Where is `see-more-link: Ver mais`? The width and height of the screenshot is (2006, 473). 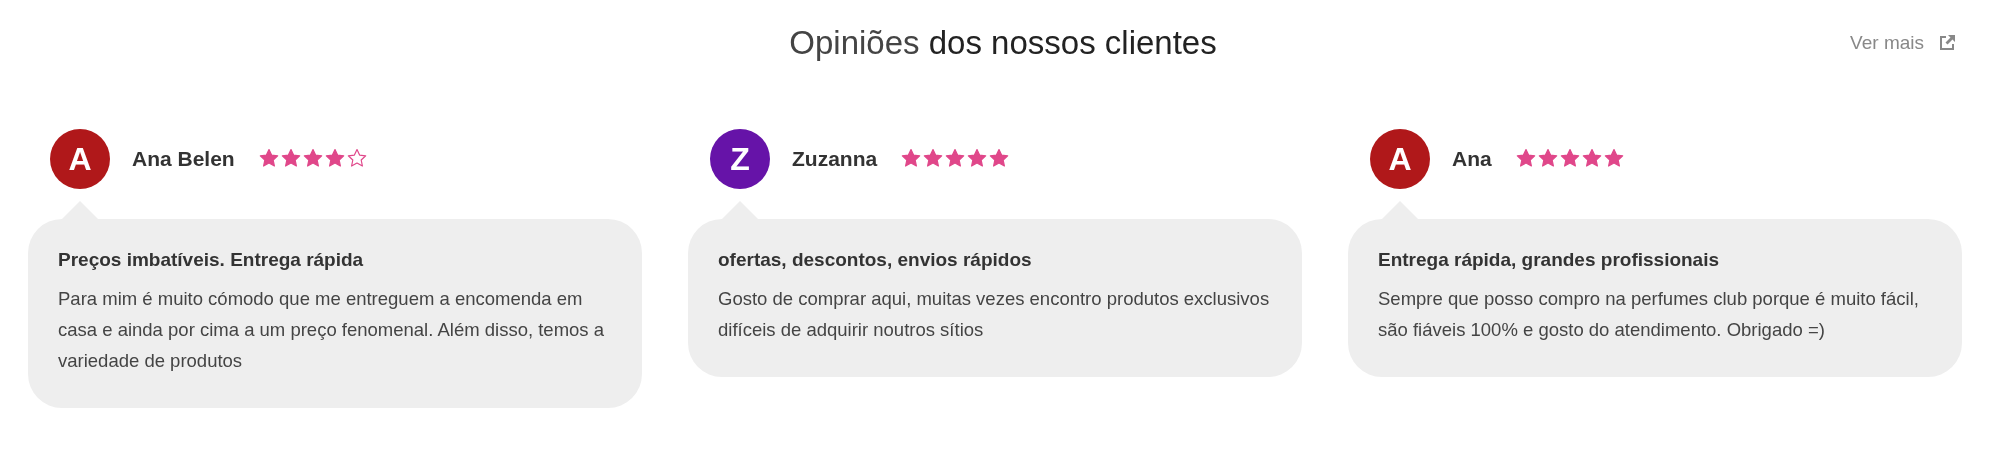
see-more-link: Ver mais is located at coordinates (1903, 43).